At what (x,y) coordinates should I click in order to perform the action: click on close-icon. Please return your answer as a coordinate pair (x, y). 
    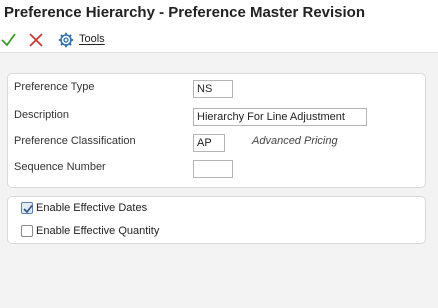
    Looking at the image, I should click on (36, 40).